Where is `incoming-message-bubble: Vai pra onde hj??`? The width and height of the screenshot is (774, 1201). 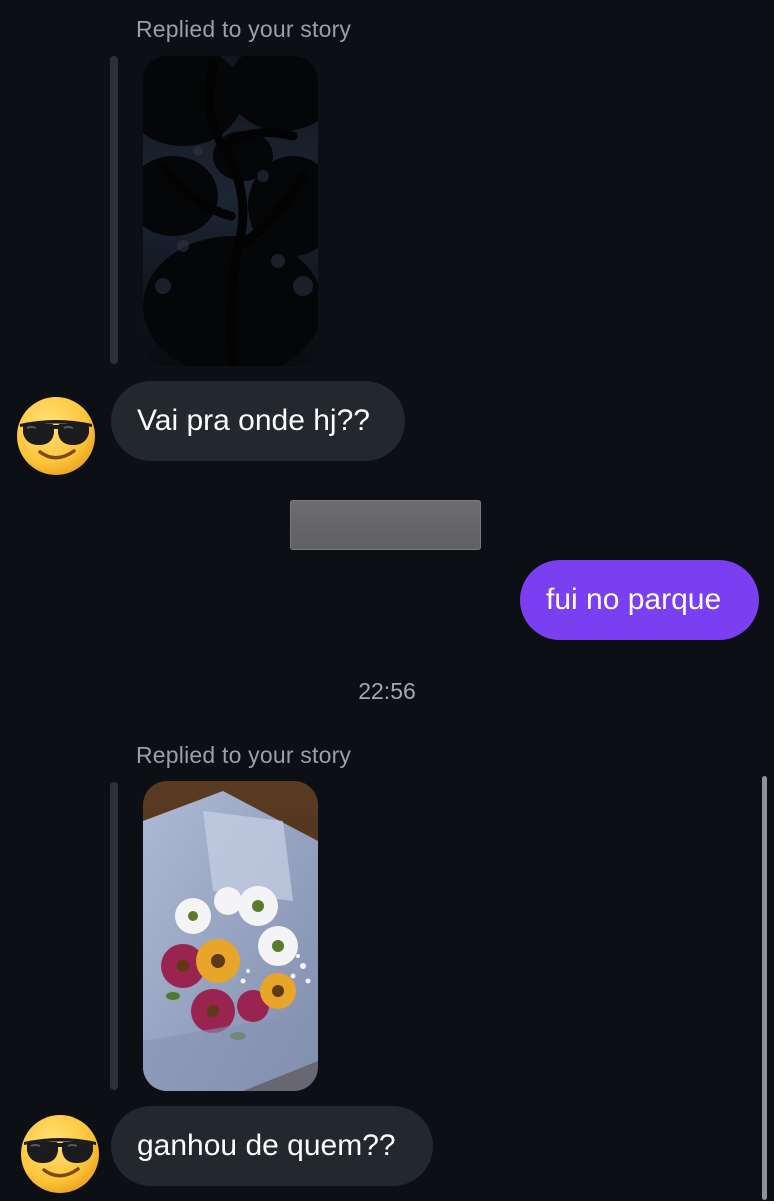
incoming-message-bubble: Vai pra onde hj?? is located at coordinates (258, 421).